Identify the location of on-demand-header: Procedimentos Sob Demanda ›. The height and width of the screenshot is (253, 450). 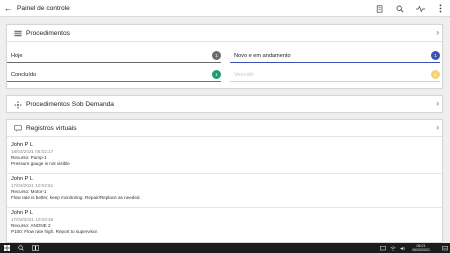
(224, 104).